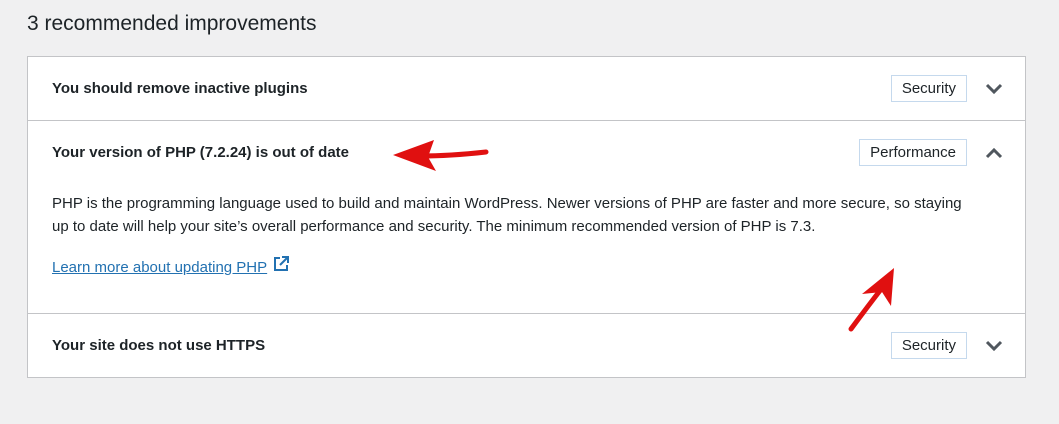 The width and height of the screenshot is (1059, 424). What do you see at coordinates (180, 88) in the screenshot?
I see `item-title: You should remove inactive plugins` at bounding box center [180, 88].